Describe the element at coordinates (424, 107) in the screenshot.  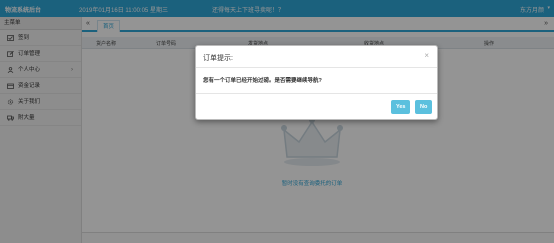
I see `no-button: No` at that location.